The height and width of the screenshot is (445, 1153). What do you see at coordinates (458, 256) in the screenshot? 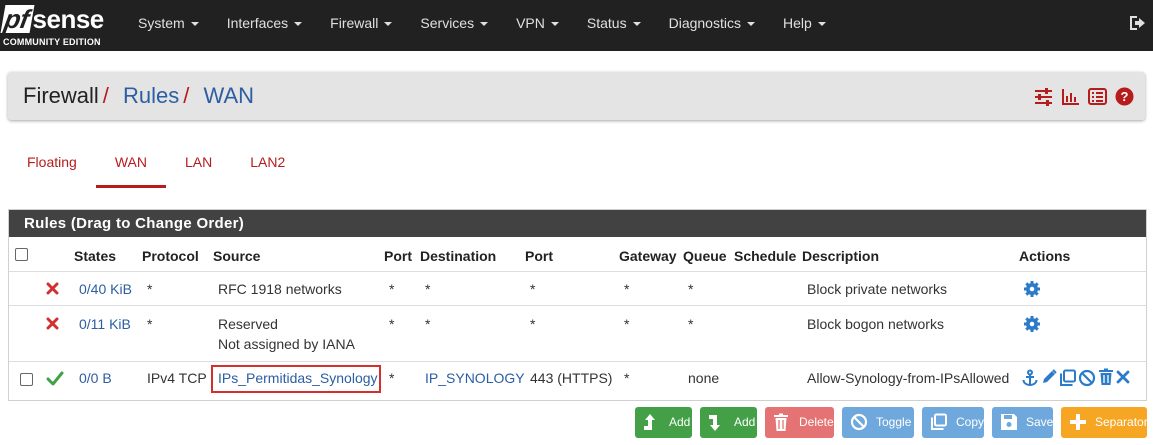
I see `column-header-destination: Destination` at bounding box center [458, 256].